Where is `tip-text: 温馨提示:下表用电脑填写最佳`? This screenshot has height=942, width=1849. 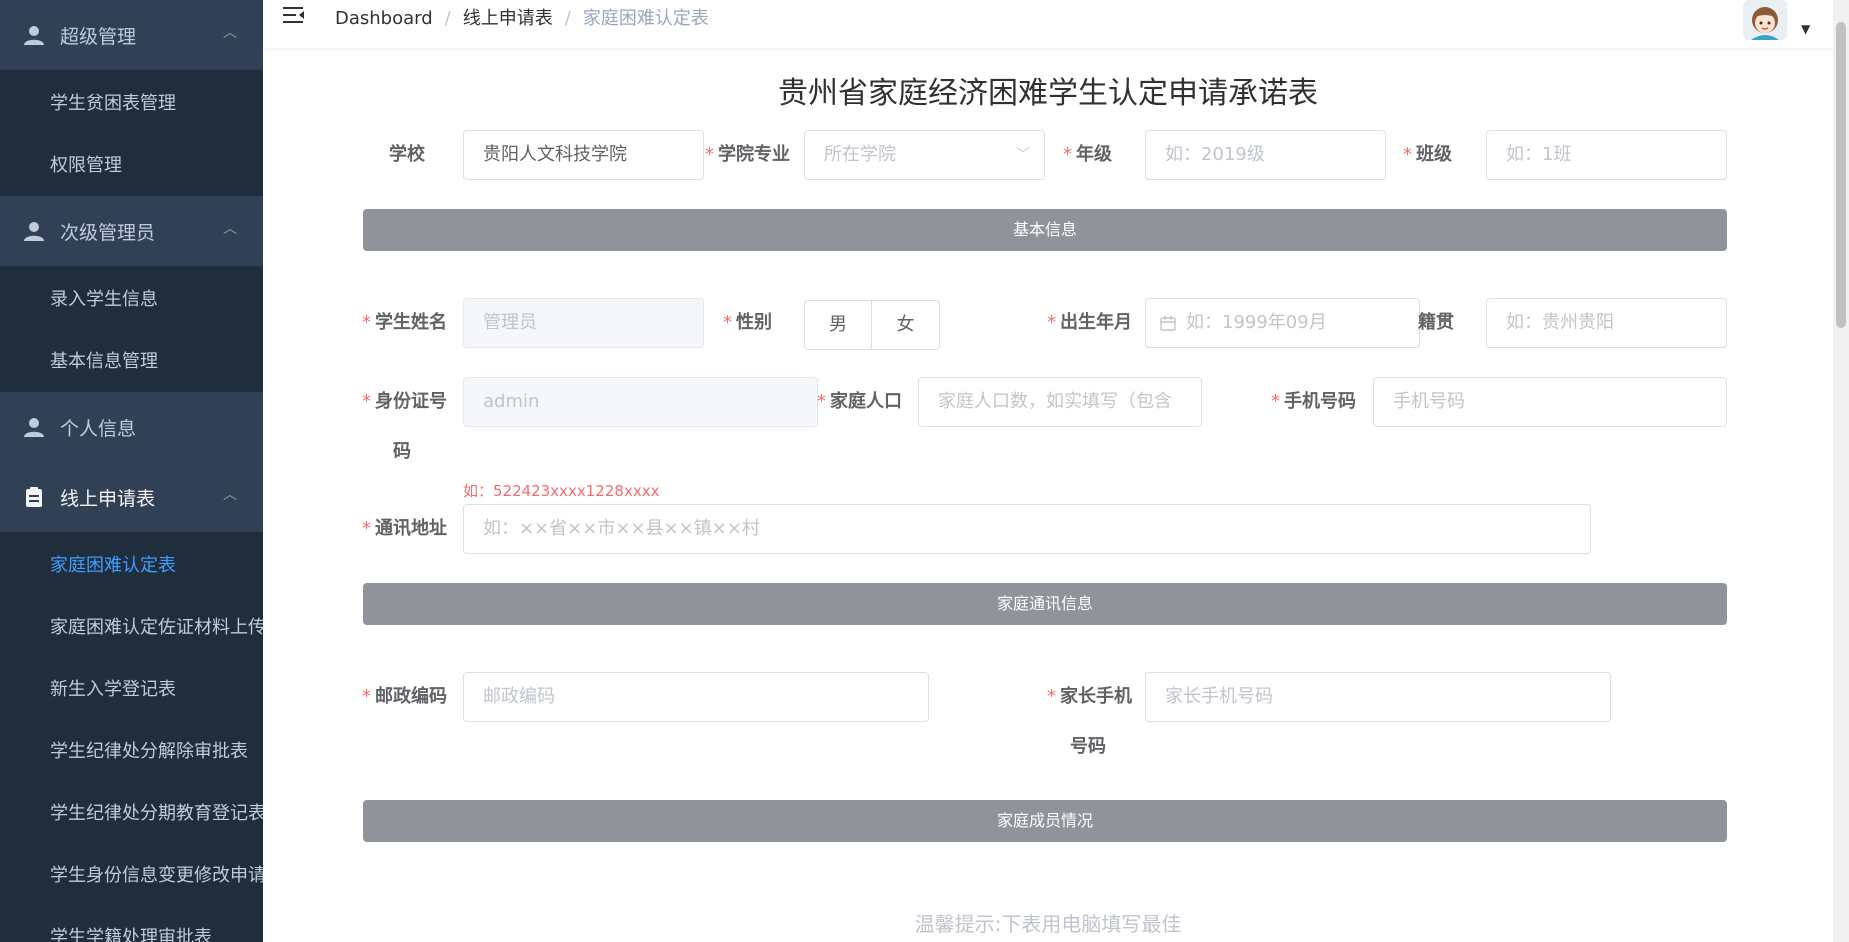
tip-text: 温馨提示:下表用电脑填写最佳 is located at coordinates (1048, 924).